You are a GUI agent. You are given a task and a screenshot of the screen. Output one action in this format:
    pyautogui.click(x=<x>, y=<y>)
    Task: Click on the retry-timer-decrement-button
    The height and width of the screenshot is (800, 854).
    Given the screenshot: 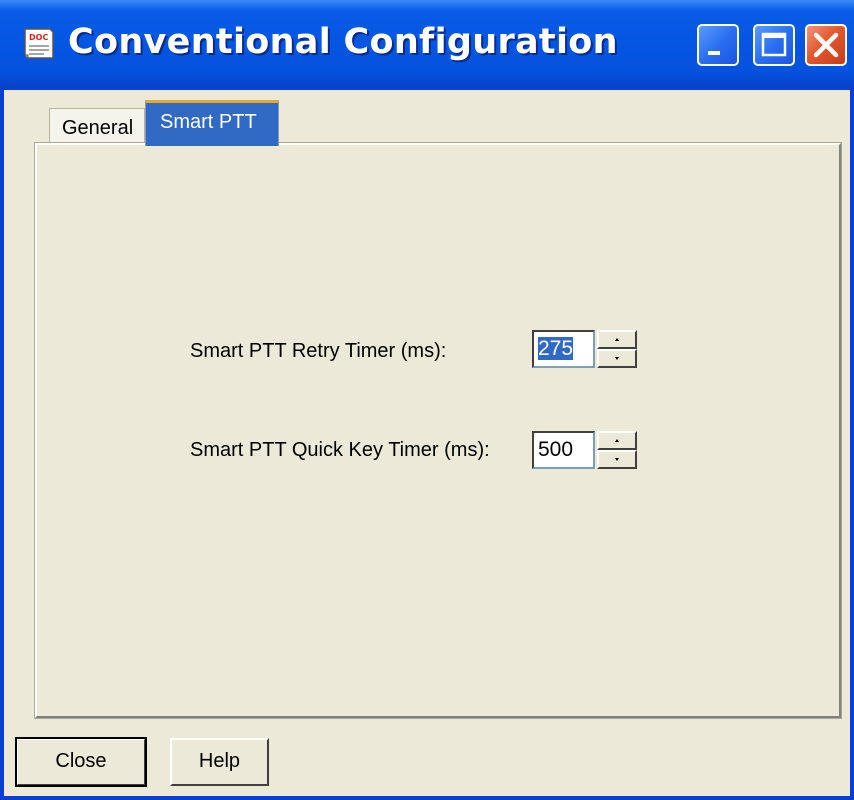 What is the action you would take?
    pyautogui.click(x=617, y=358)
    